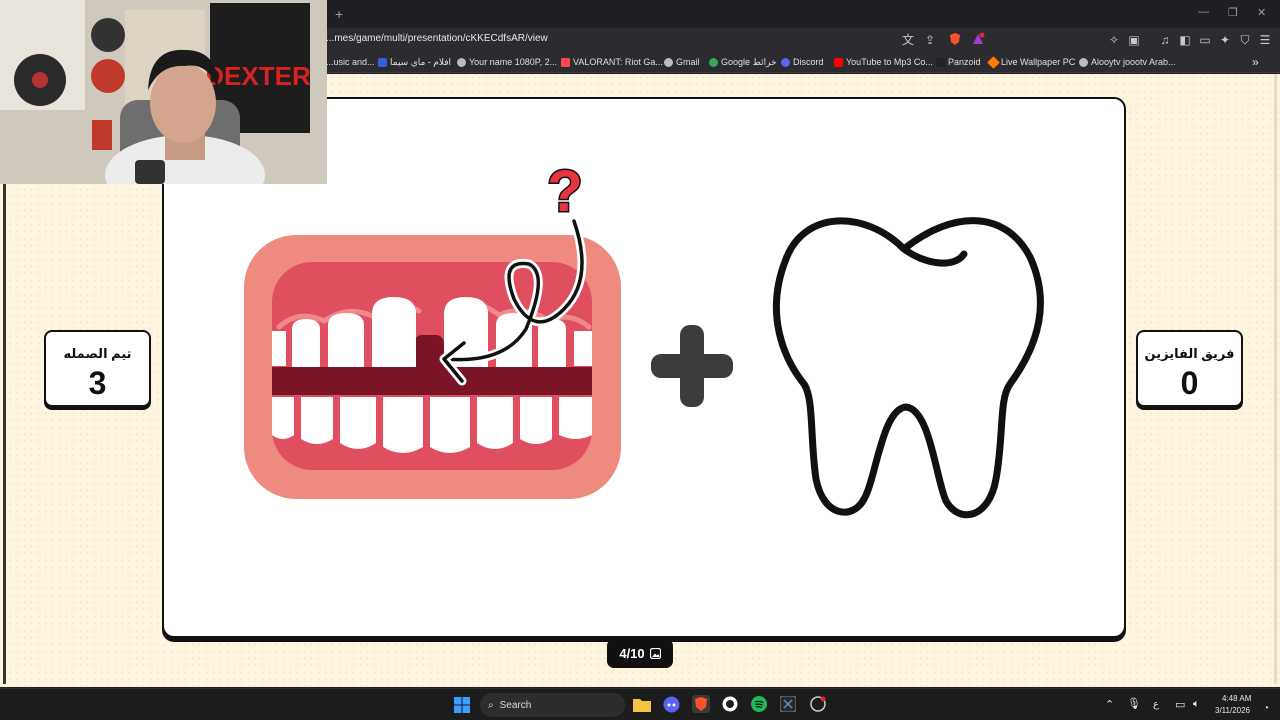 Image resolution: width=1280 pixels, height=720 pixels. I want to click on team-right-name: فريق الفايزين, so click(1189, 353).